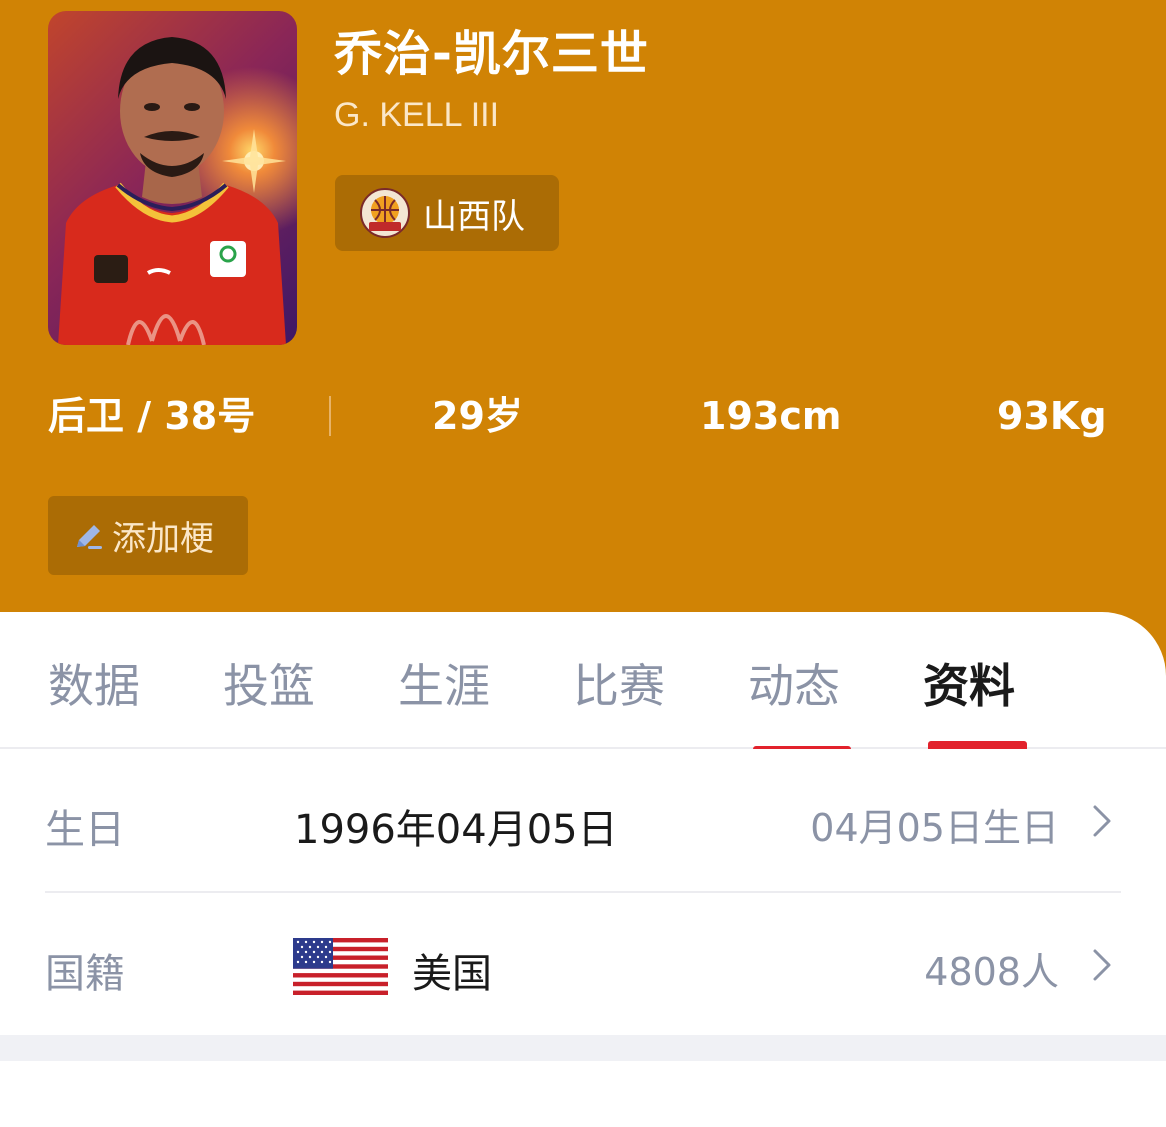  What do you see at coordinates (794, 683) in the screenshot?
I see `tab-news: 动态` at bounding box center [794, 683].